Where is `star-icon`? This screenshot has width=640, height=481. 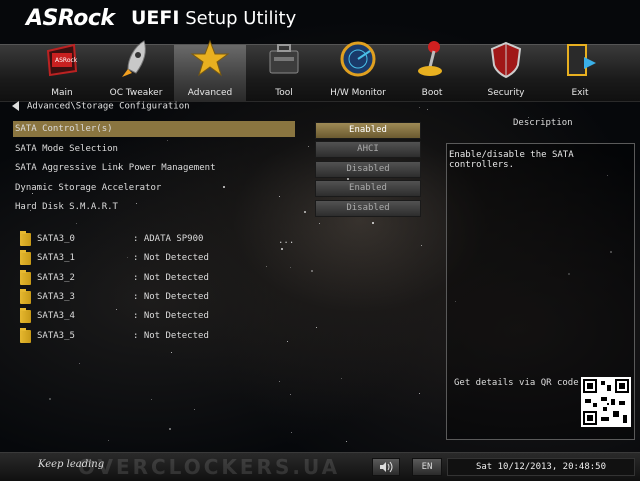
star-icon is located at coordinates (210, 58).